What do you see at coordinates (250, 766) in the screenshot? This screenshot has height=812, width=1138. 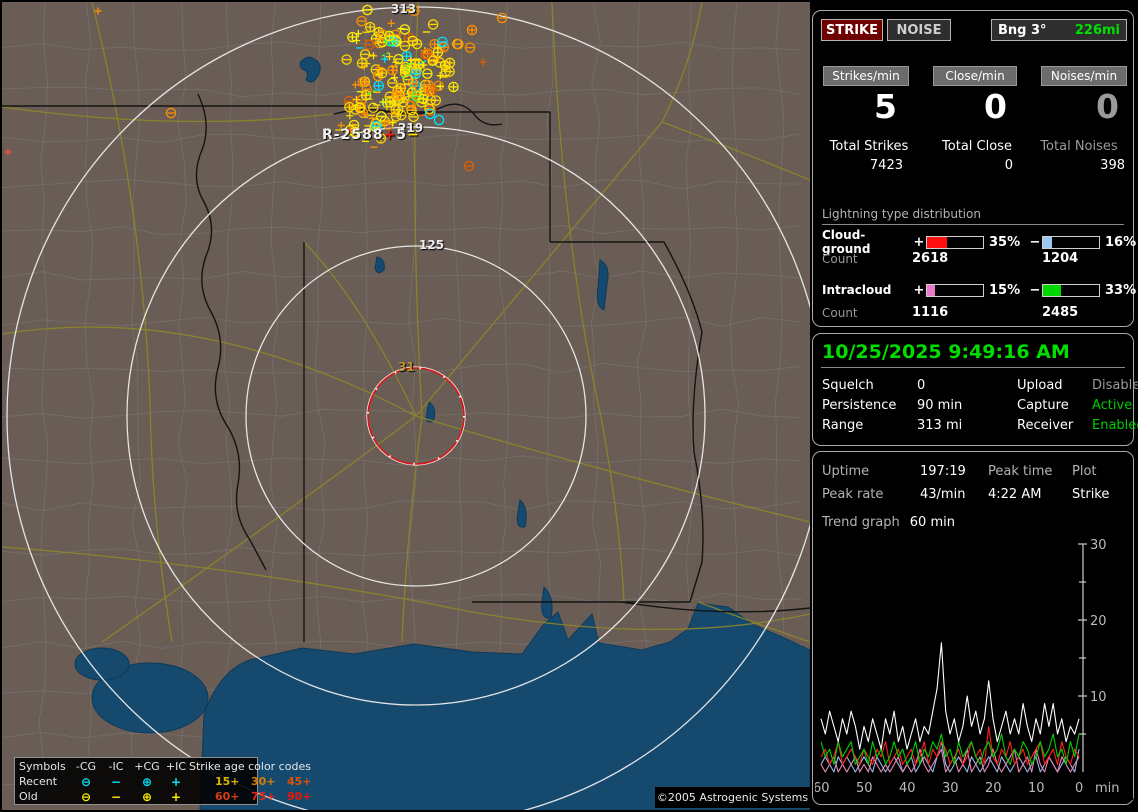 I see `legend-age-title: Strike age color codes` at bounding box center [250, 766].